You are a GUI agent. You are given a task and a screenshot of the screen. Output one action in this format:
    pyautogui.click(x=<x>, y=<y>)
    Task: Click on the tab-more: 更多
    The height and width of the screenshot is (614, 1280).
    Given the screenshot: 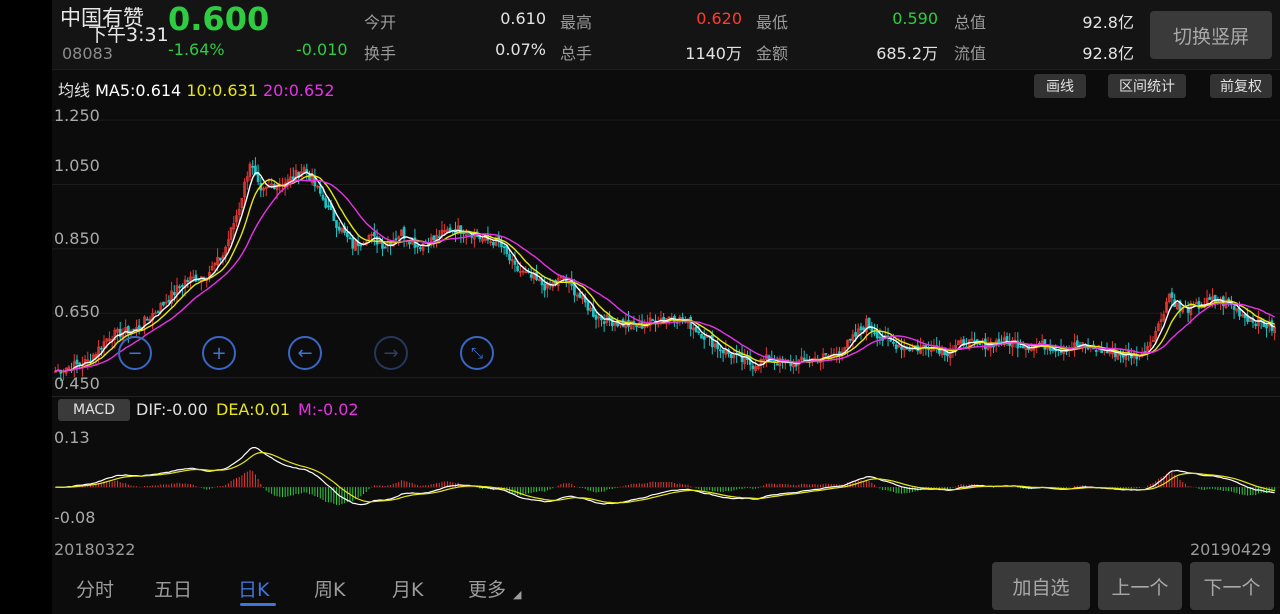 What is the action you would take?
    pyautogui.click(x=487, y=588)
    